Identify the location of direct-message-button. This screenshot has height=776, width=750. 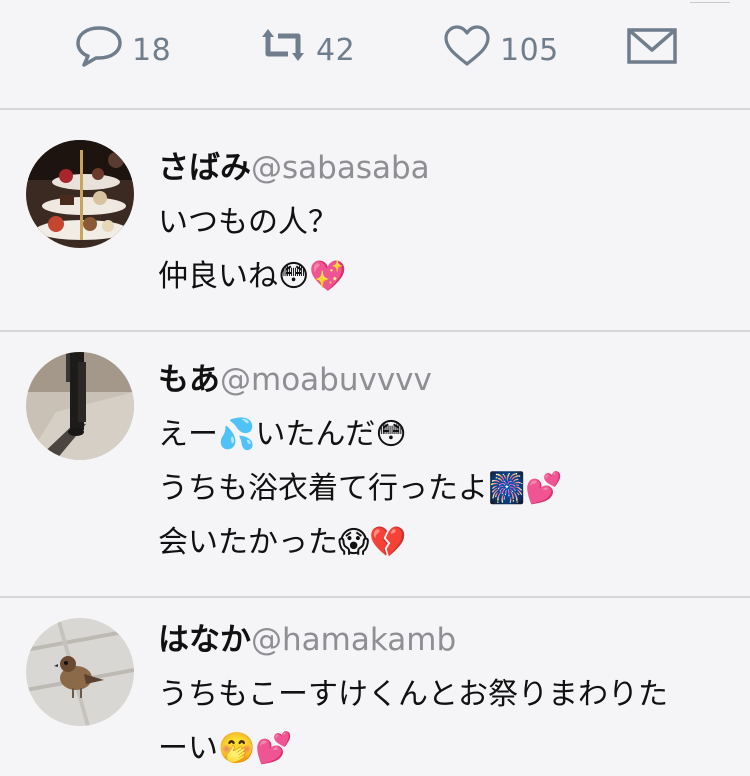
(652, 50).